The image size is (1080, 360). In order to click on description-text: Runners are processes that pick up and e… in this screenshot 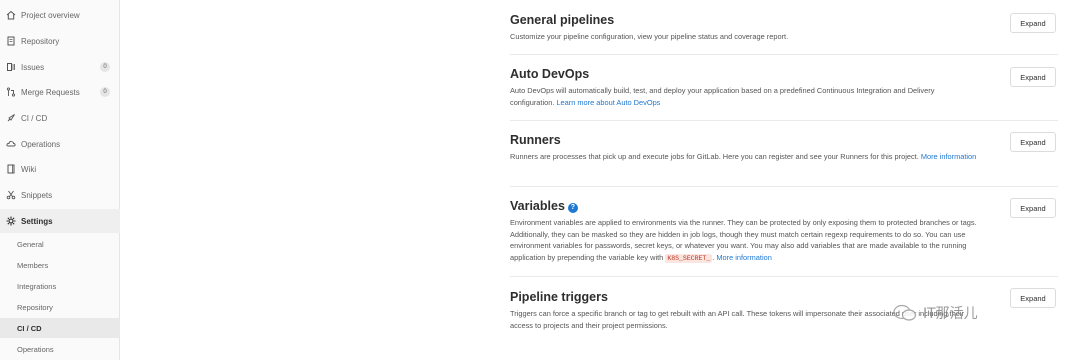, I will do `click(714, 156)`.